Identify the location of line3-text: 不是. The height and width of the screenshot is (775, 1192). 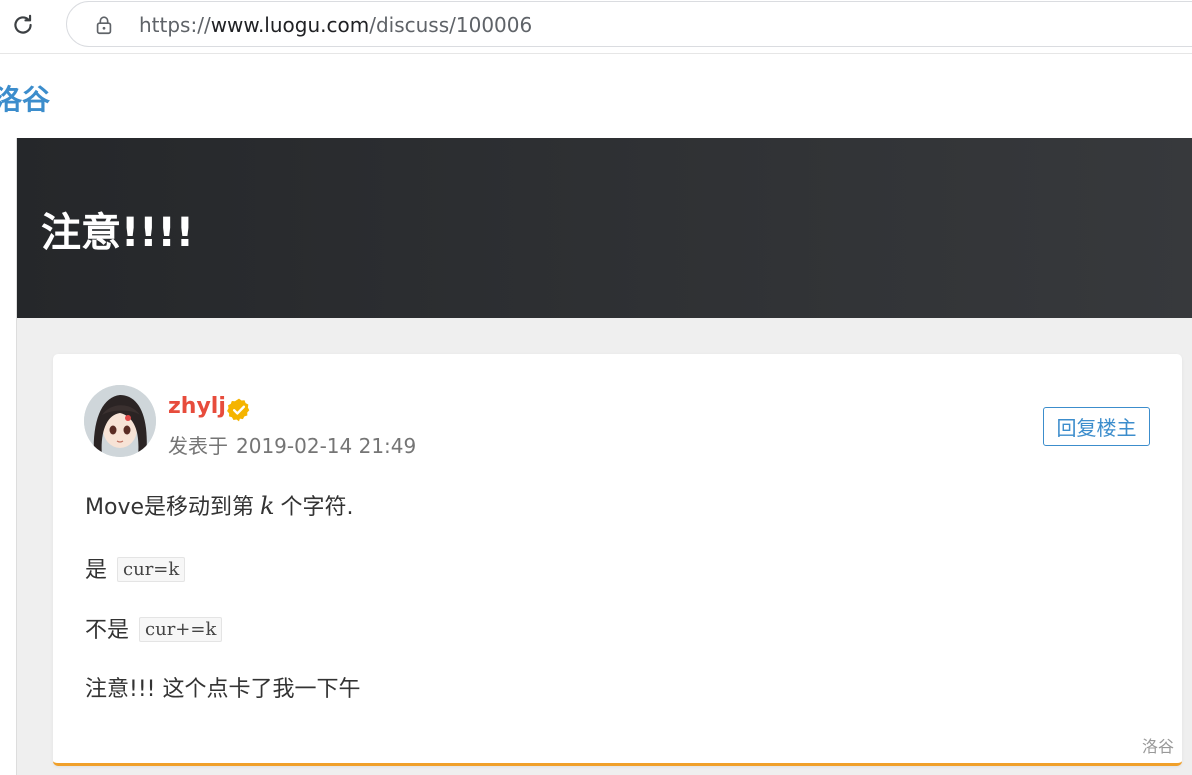
(107, 630).